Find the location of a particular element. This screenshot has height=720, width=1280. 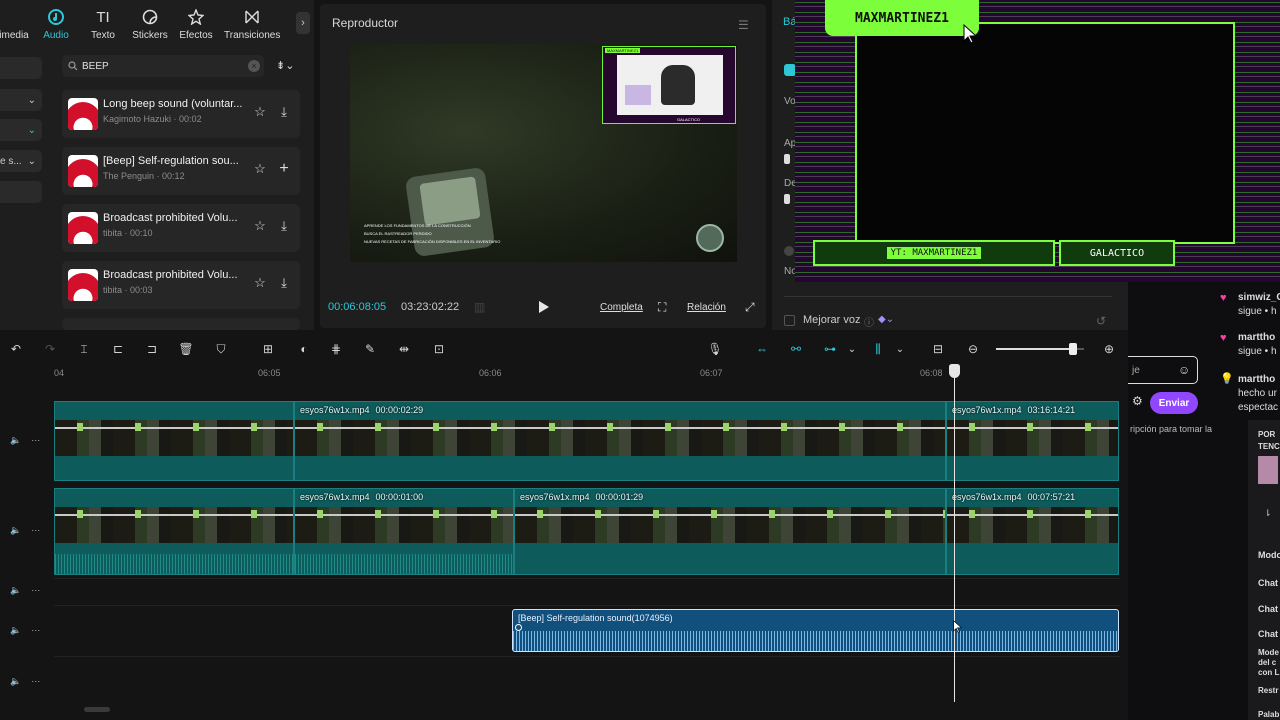

play-button is located at coordinates (544, 307).